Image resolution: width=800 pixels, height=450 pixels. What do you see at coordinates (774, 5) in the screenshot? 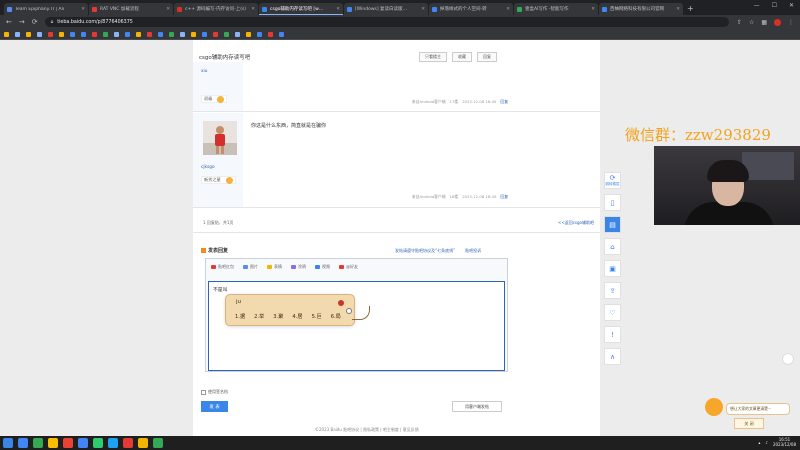
I see `maximize-button: ☐` at bounding box center [774, 5].